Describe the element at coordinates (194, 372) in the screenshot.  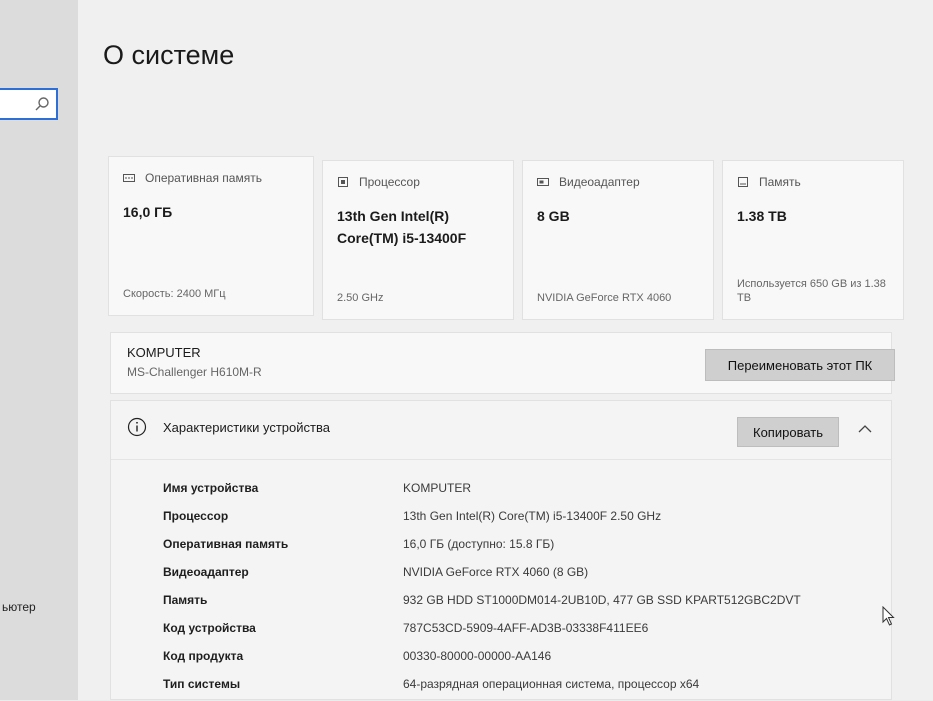
I see `device-model: MS-Challenger H610M-R` at that location.